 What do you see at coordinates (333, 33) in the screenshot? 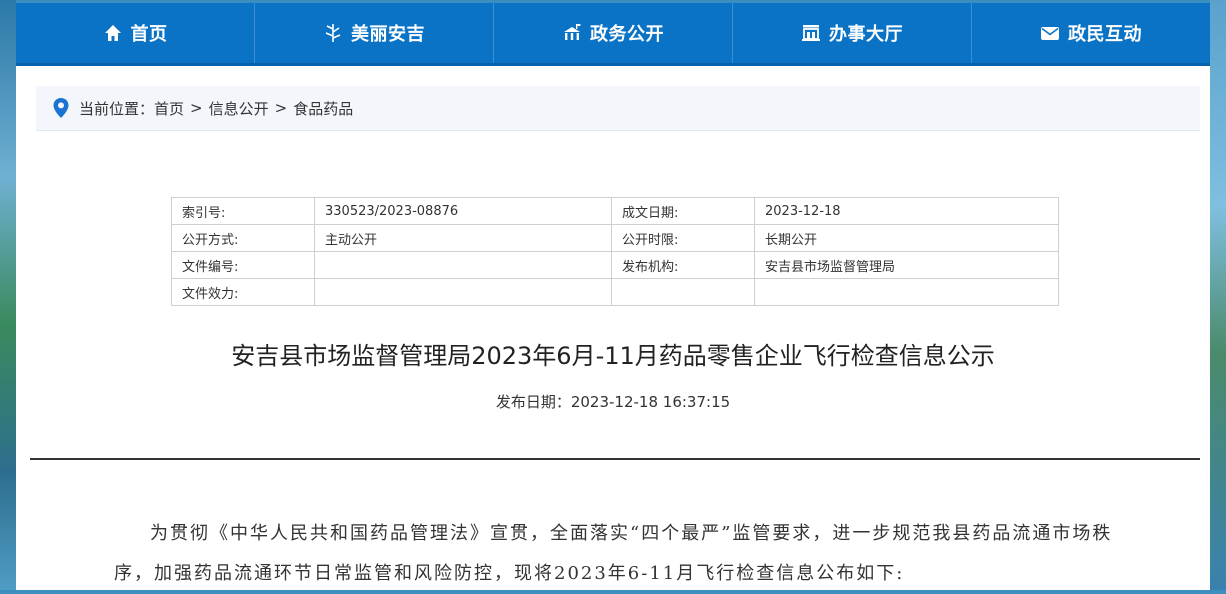
I see `bamboo-icon` at bounding box center [333, 33].